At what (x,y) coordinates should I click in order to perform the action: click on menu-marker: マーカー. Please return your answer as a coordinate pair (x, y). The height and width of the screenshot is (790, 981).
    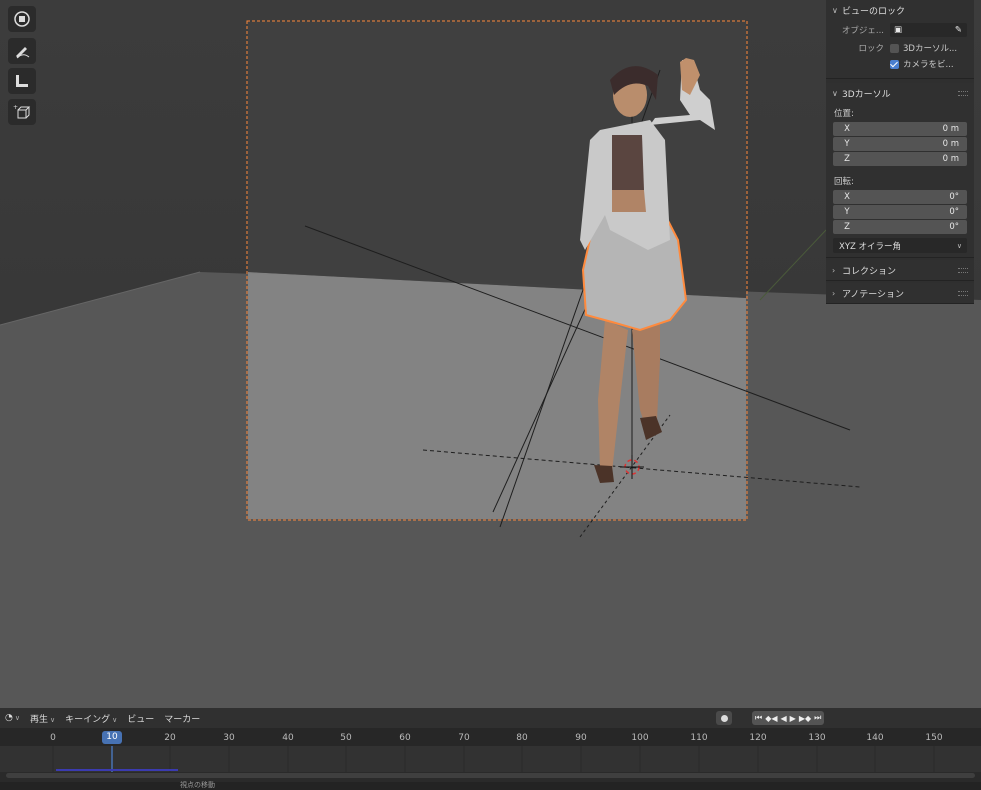
    Looking at the image, I should click on (182, 718).